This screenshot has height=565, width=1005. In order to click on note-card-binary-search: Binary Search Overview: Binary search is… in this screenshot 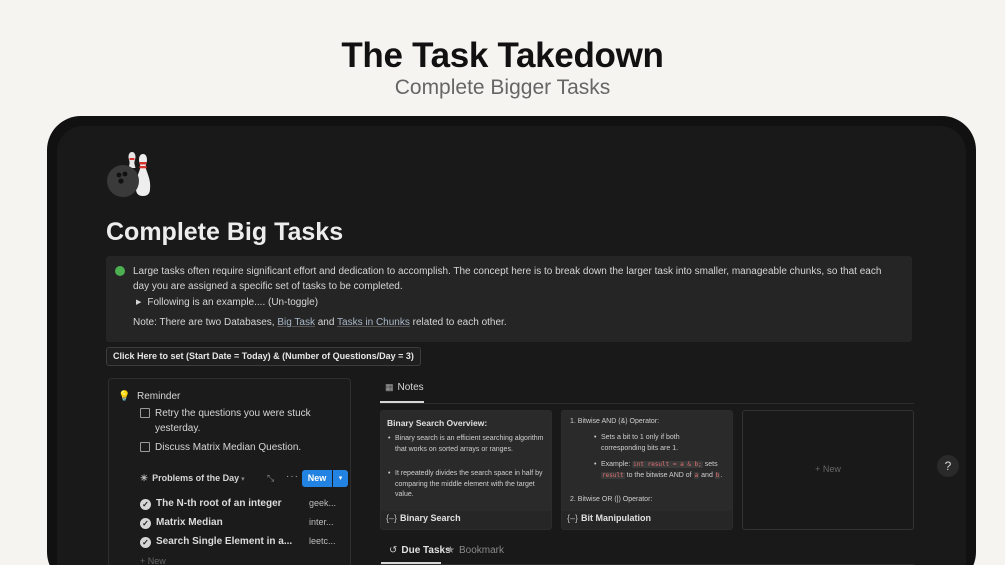, I will do `click(466, 470)`.